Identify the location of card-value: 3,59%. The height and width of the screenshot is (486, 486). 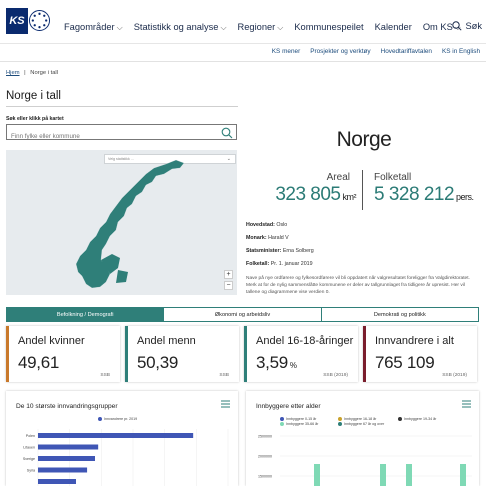
(276, 363).